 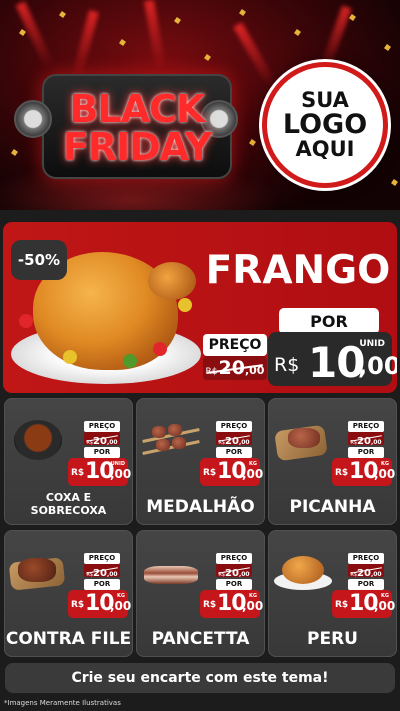 I want to click on peru-image, so click(x=303, y=572).